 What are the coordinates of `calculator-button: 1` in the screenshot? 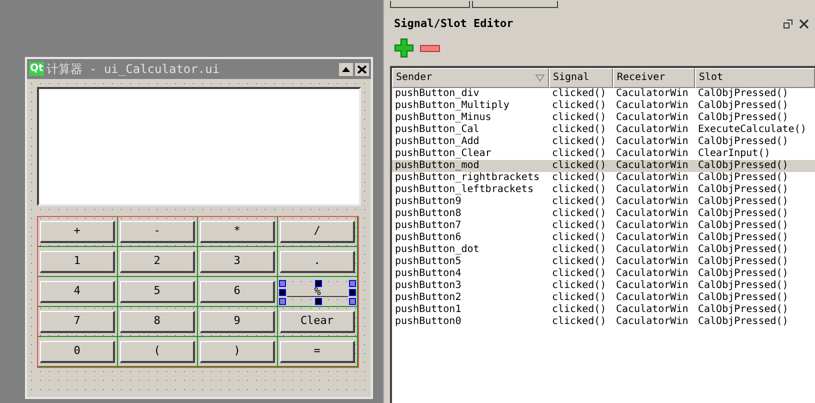 It's located at (77, 261).